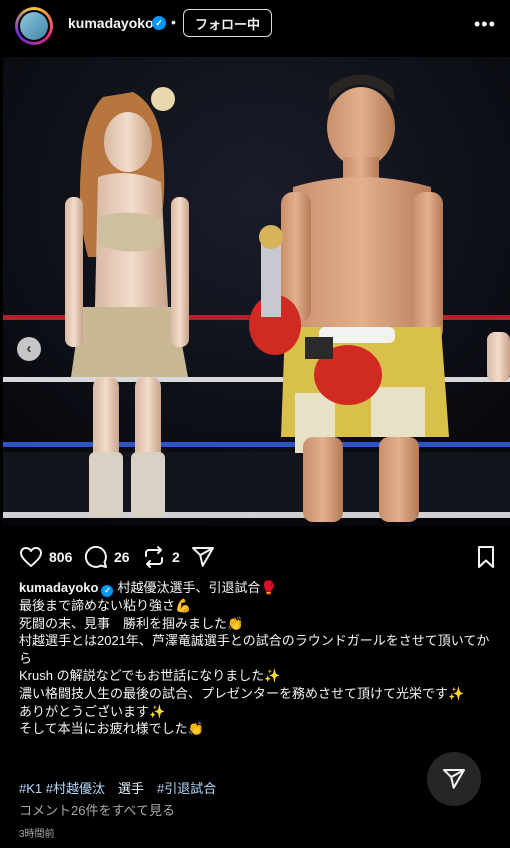  Describe the element at coordinates (96, 557) in the screenshot. I see `comment-icon` at that location.